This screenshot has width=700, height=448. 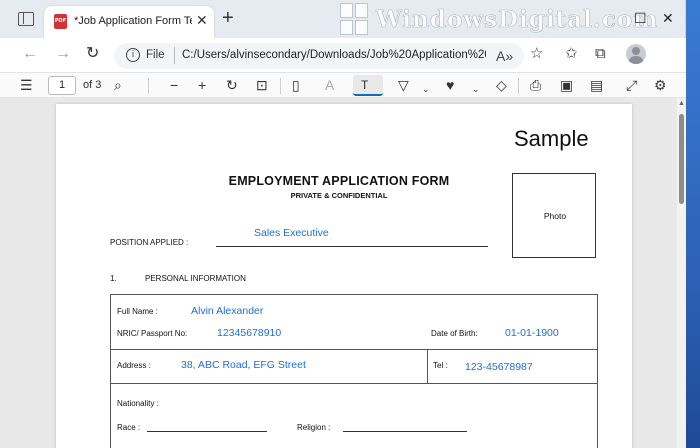 I want to click on save-as-icon: ▤, so click(x=596, y=85).